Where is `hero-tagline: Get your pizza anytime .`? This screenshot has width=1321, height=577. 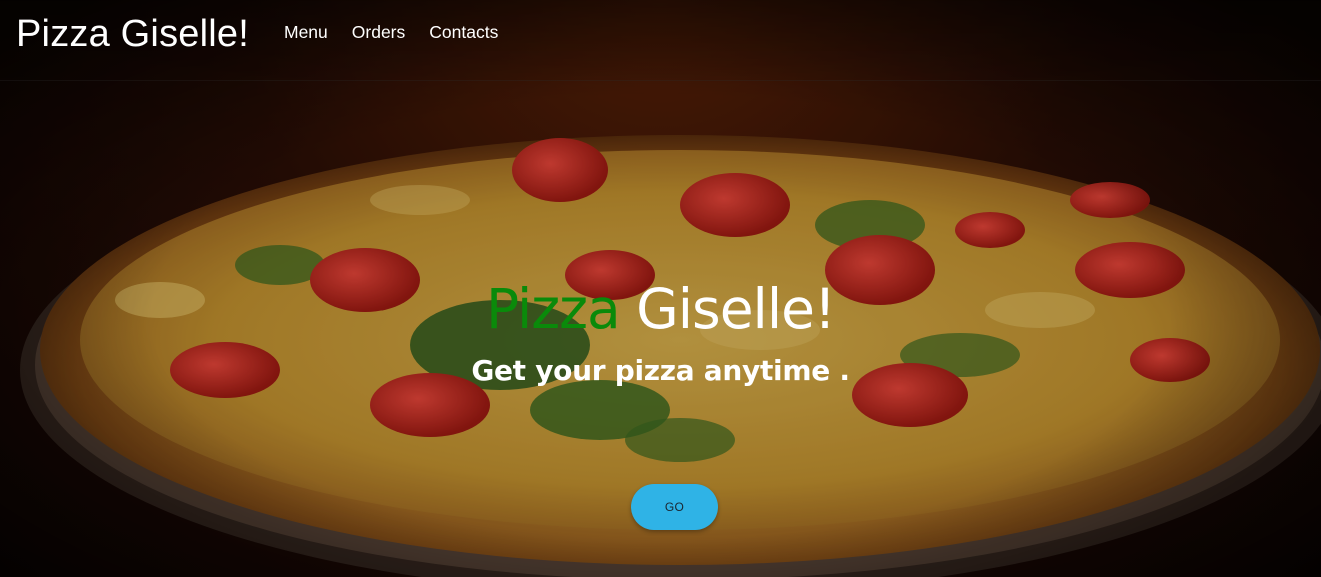 hero-tagline: Get your pizza anytime . is located at coordinates (660, 370).